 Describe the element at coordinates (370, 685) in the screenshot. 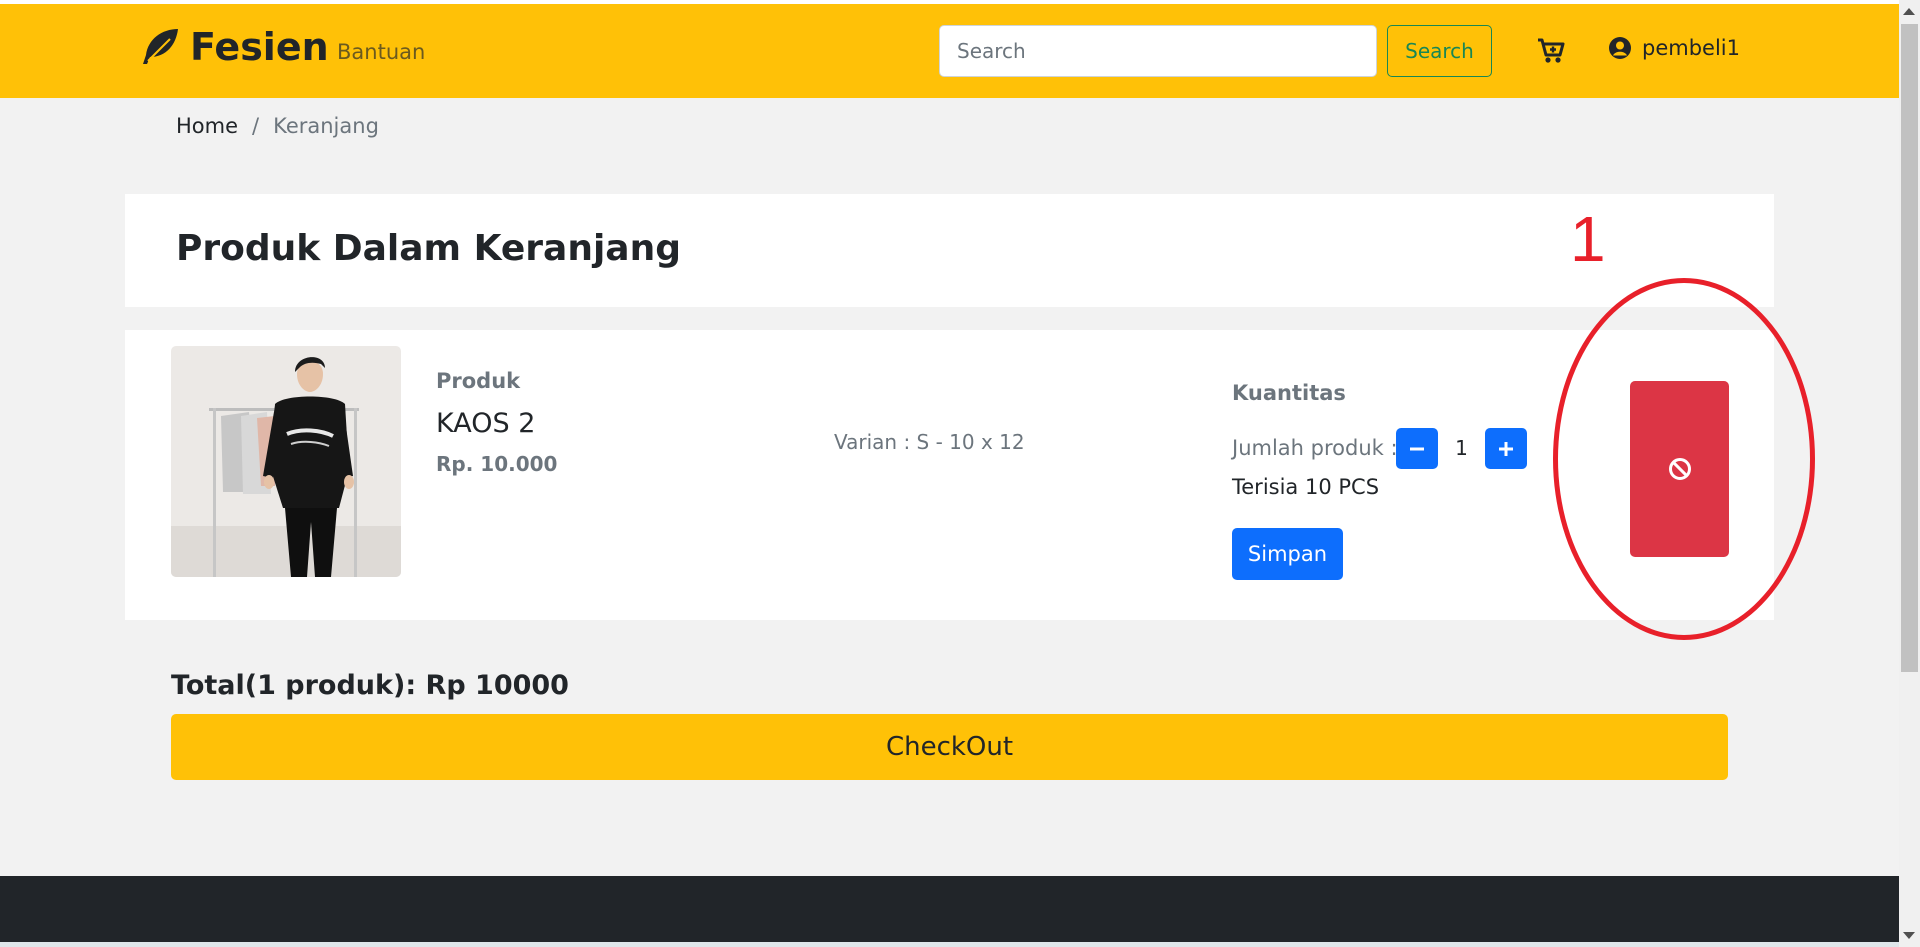

I see `cart-total: Total(1 produk): Rp 10000` at that location.